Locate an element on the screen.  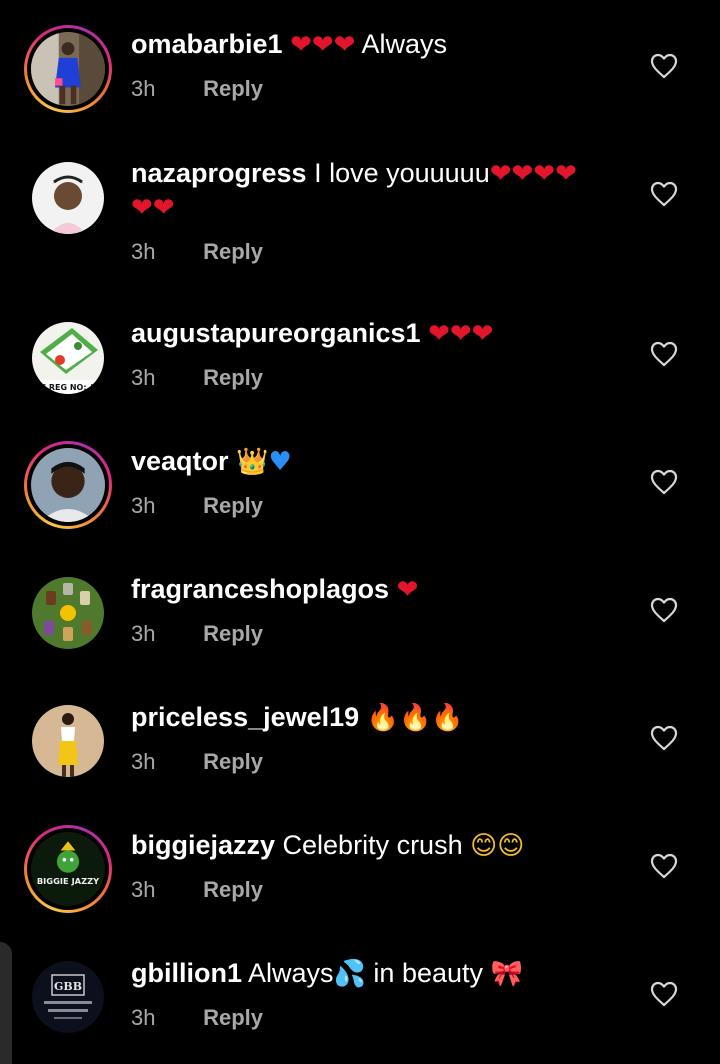
biggie-jazzy-logo-avatar: BIGGIE JAZZY is located at coordinates (68, 869).